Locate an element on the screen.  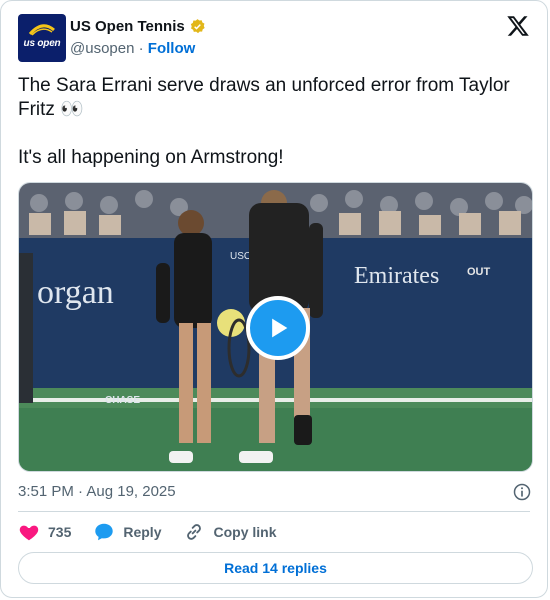
avatar: us open is located at coordinates (42, 38).